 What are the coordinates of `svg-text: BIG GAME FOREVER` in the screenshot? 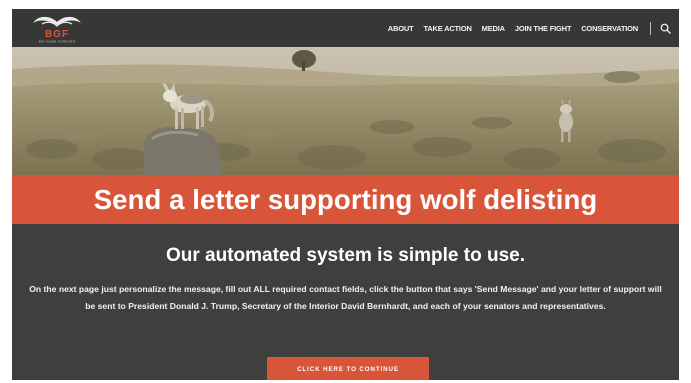 It's located at (57, 42).